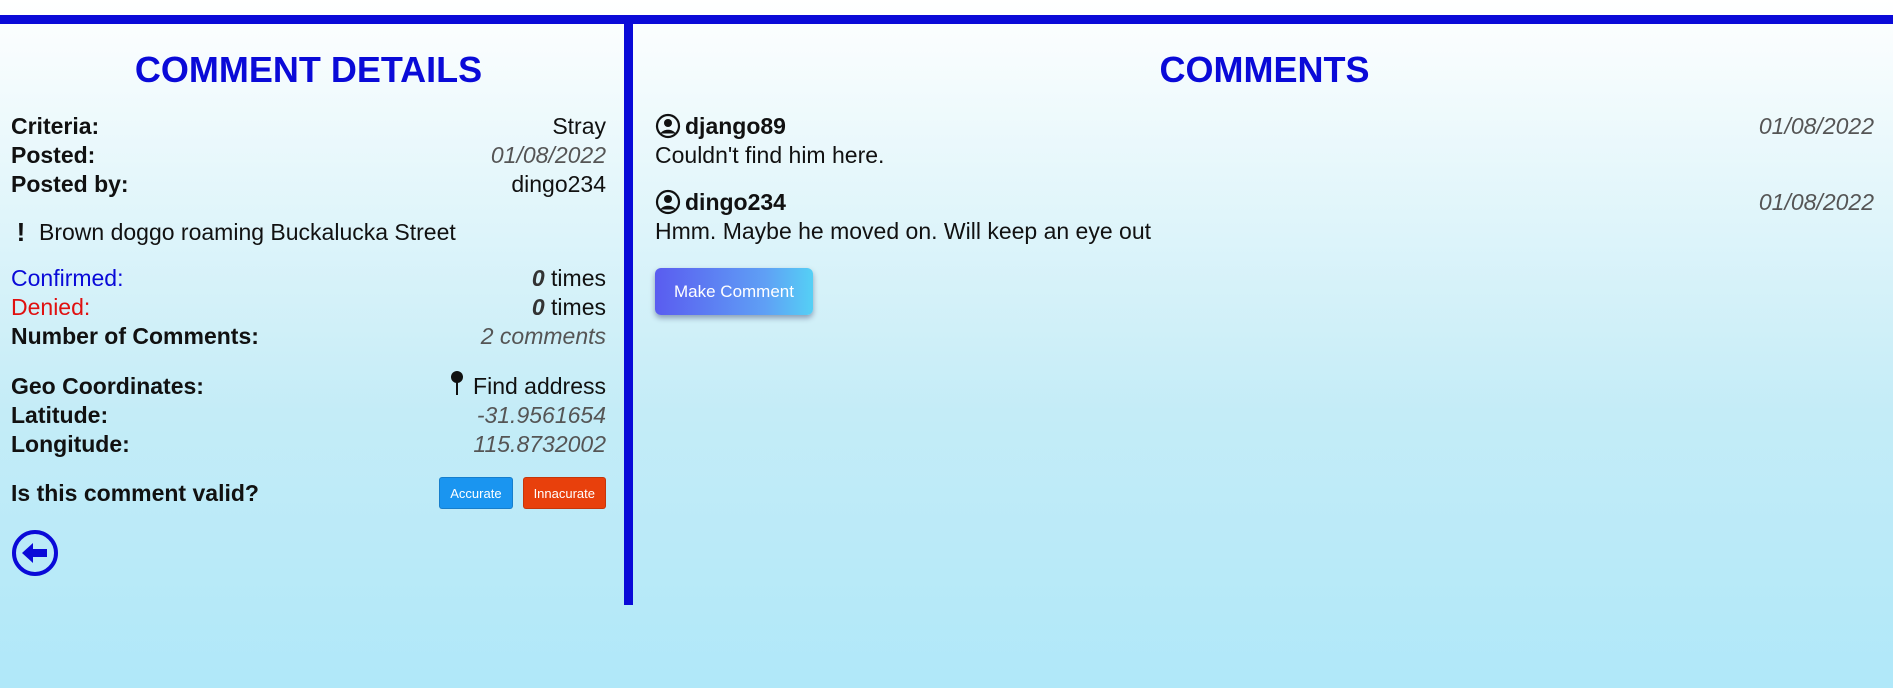  Describe the element at coordinates (135, 336) in the screenshot. I see `num-comments-label: Number of Comments:` at that location.